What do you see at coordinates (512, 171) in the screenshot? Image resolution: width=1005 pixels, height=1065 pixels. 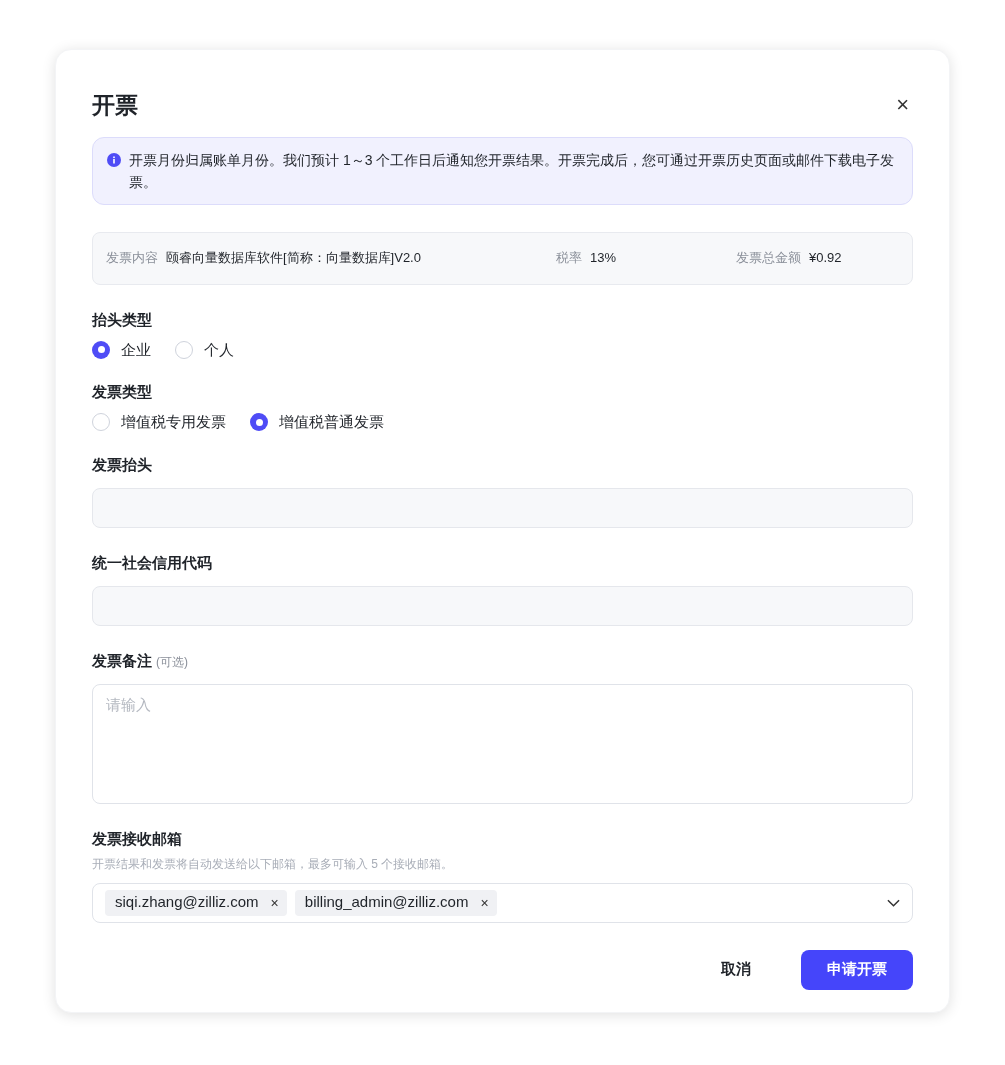 I see `info-text: 开票月份归属账单月份。我们预计 1～3 个工作日后通知您开票结果。开票完成后，您可通过开票历史页面或邮件下载电子发票。` at bounding box center [512, 171].